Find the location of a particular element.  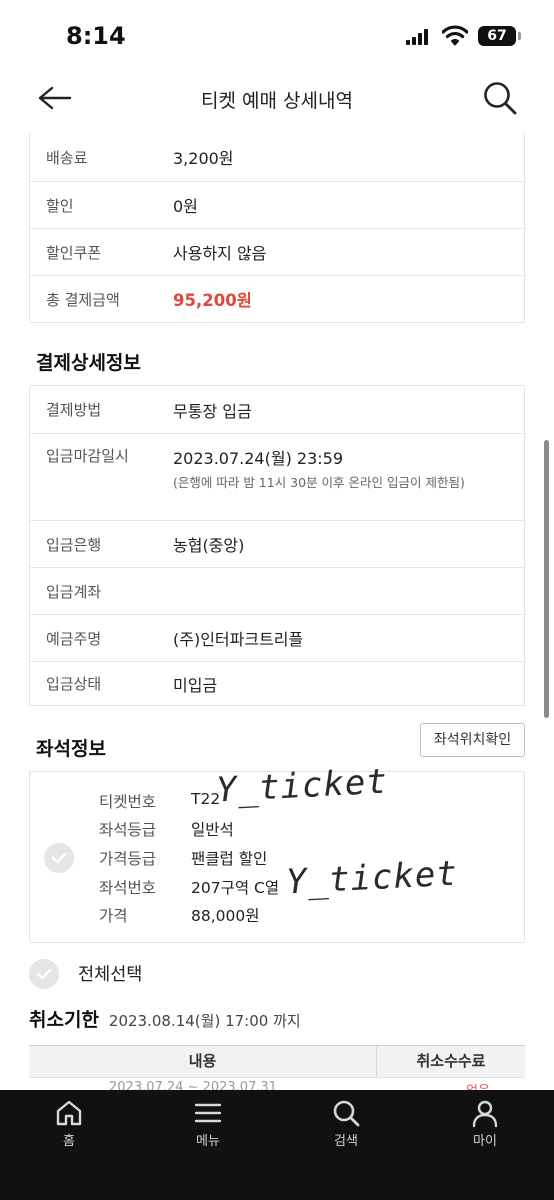

nav-item-my: 마이 is located at coordinates (485, 1123).